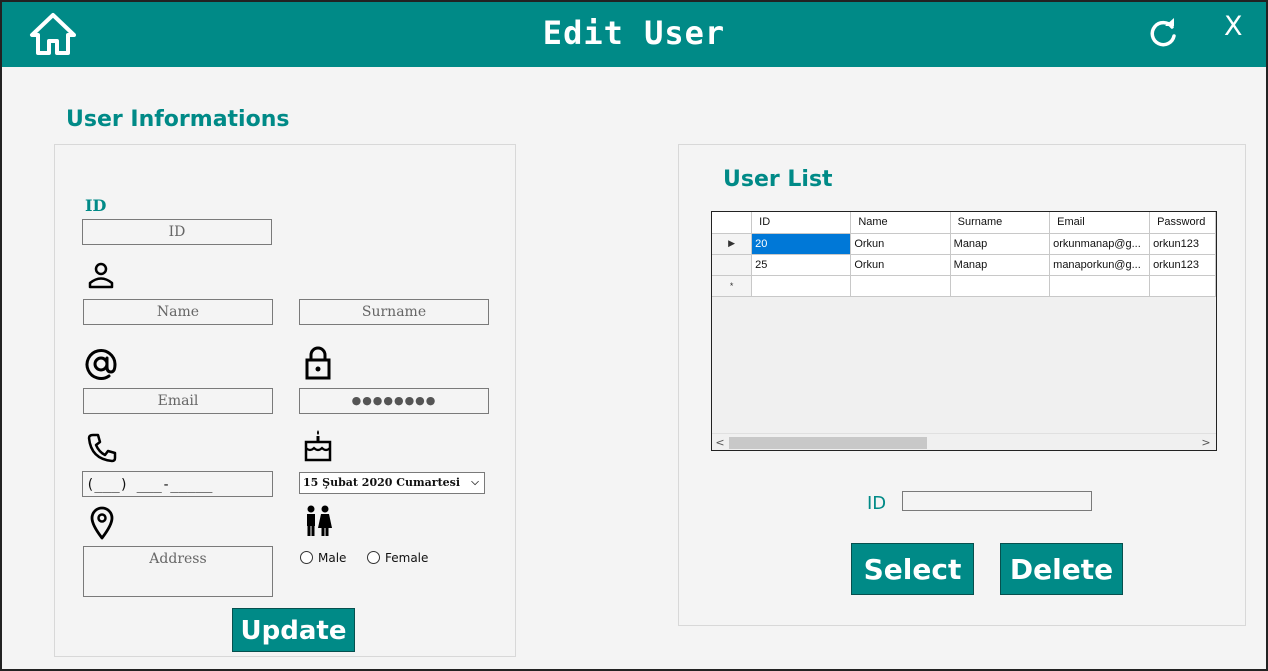 Image resolution: width=1268 pixels, height=671 pixels. Describe the element at coordinates (1000, 223) in the screenshot. I see `column-header-surname: Surname` at that location.